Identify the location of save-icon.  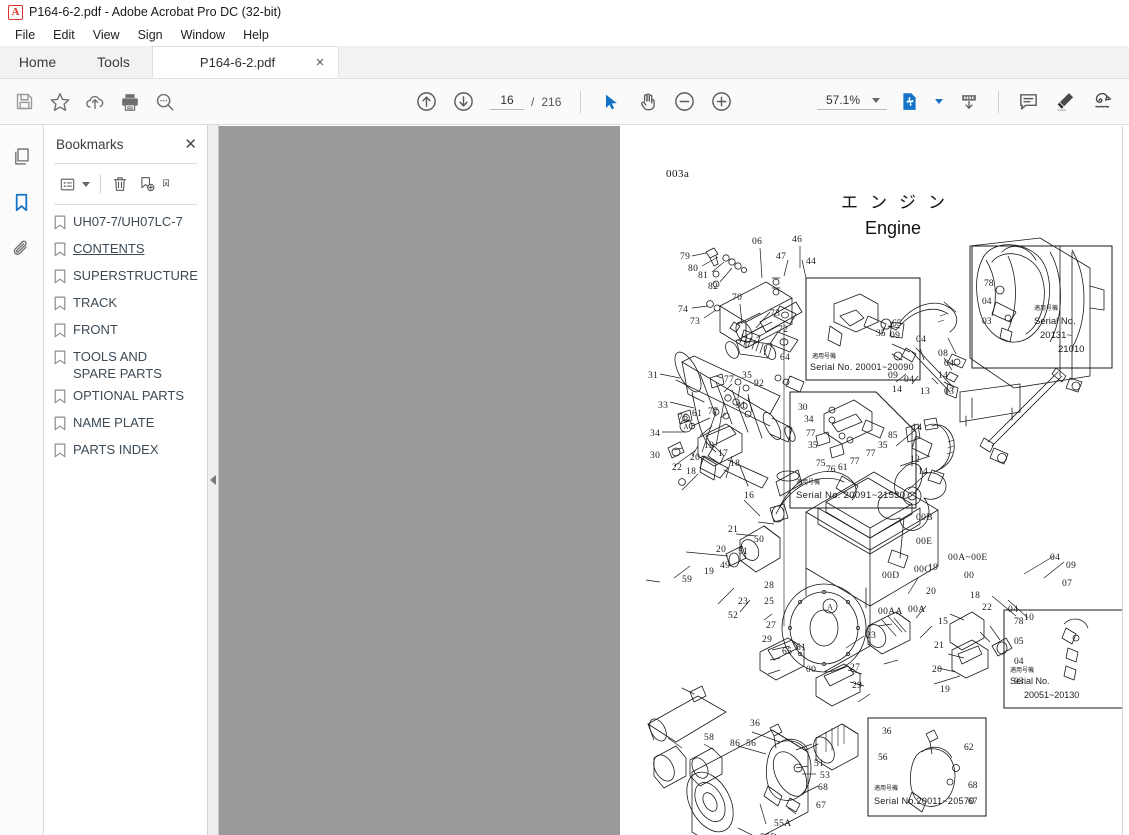
(24, 101).